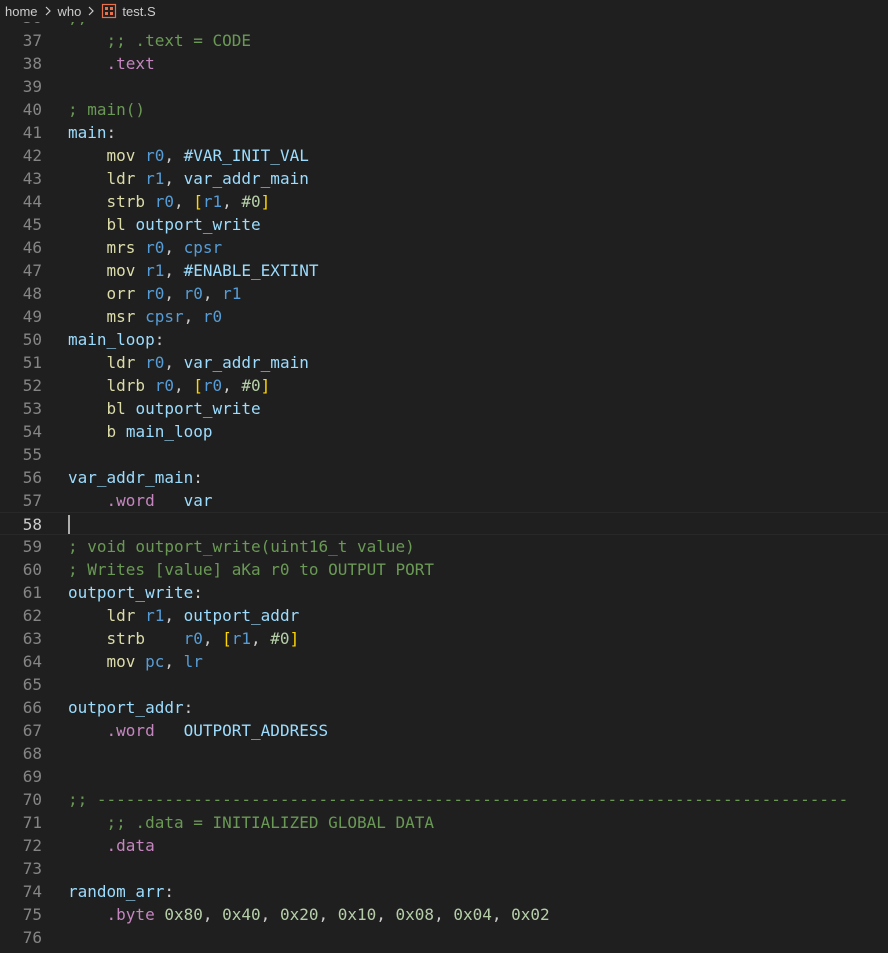 The height and width of the screenshot is (953, 888). What do you see at coordinates (444, 684) in the screenshot?
I see `code-line: 65` at bounding box center [444, 684].